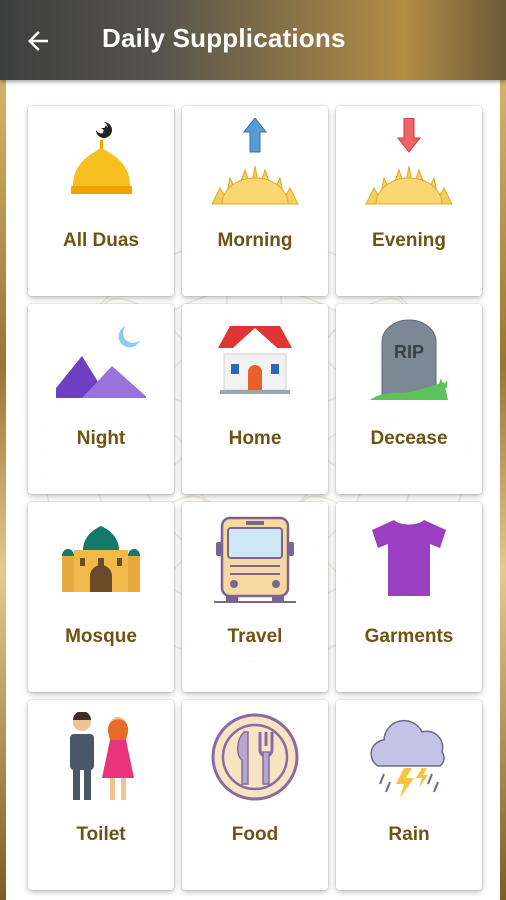  Describe the element at coordinates (503, 489) in the screenshot. I see `frame-right-border` at that location.